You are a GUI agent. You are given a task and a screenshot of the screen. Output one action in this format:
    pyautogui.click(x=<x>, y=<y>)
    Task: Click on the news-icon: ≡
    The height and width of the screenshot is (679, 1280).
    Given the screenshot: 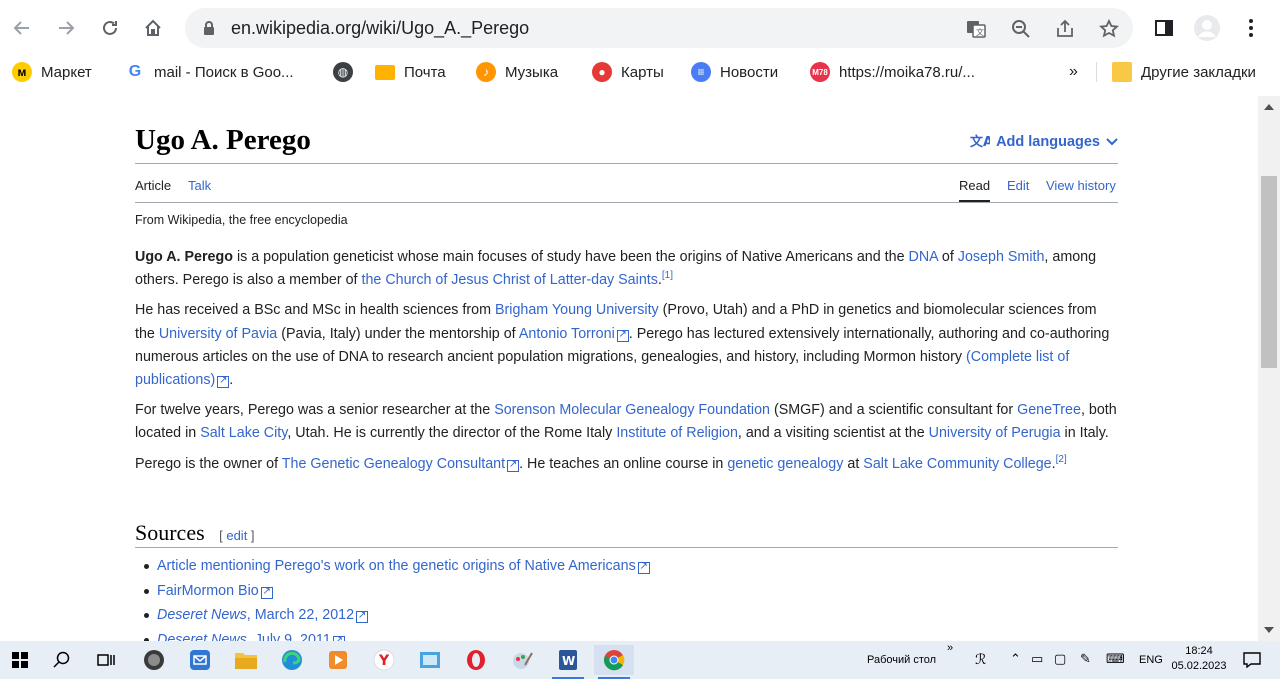 What is the action you would take?
    pyautogui.click(x=701, y=72)
    